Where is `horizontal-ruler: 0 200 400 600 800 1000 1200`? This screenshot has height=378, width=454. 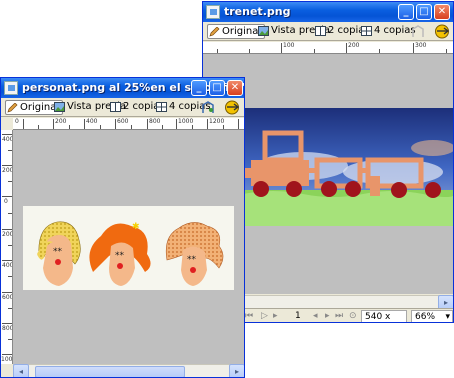
horizontal-ruler: 0 200 400 600 800 1000 1200 is located at coordinates (128, 124).